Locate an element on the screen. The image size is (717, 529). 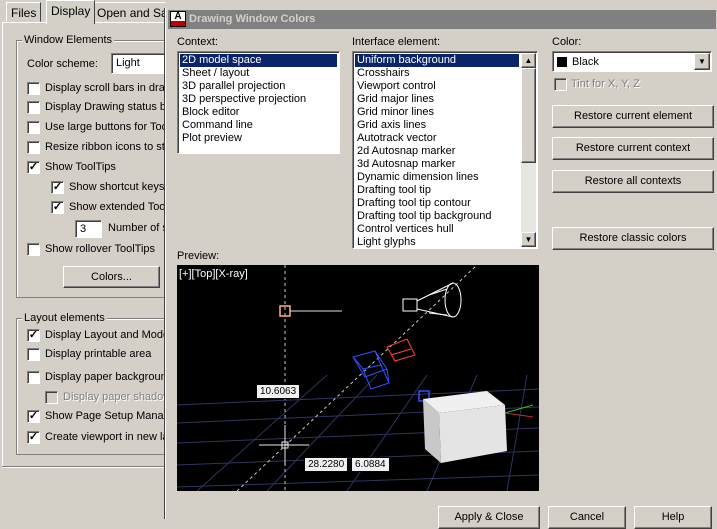
app-icon-letter: A is located at coordinates (178, 16).